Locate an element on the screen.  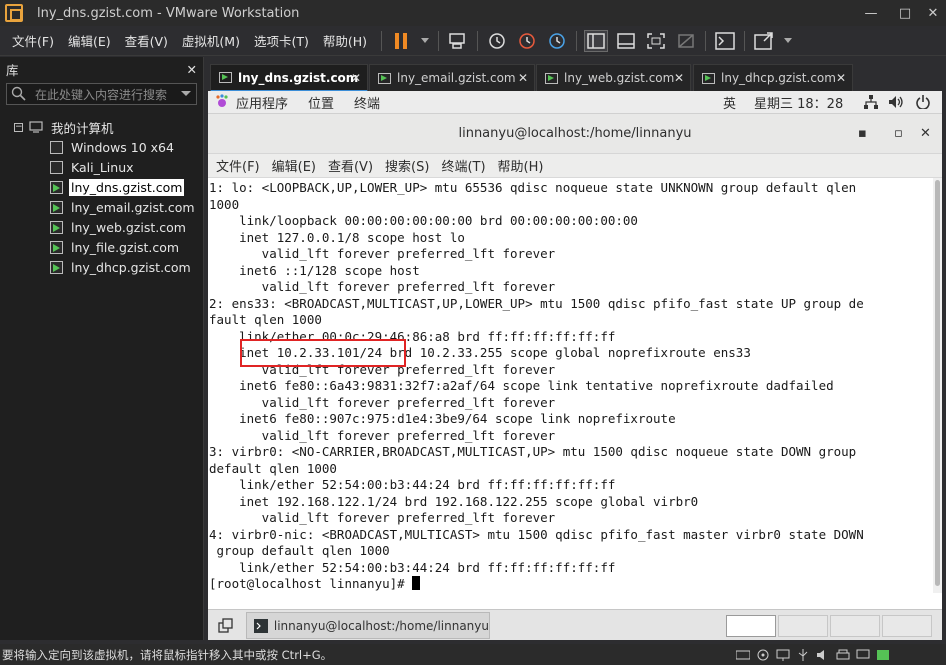
tab-label: lny_email.gzist.com is located at coordinates (456, 78).